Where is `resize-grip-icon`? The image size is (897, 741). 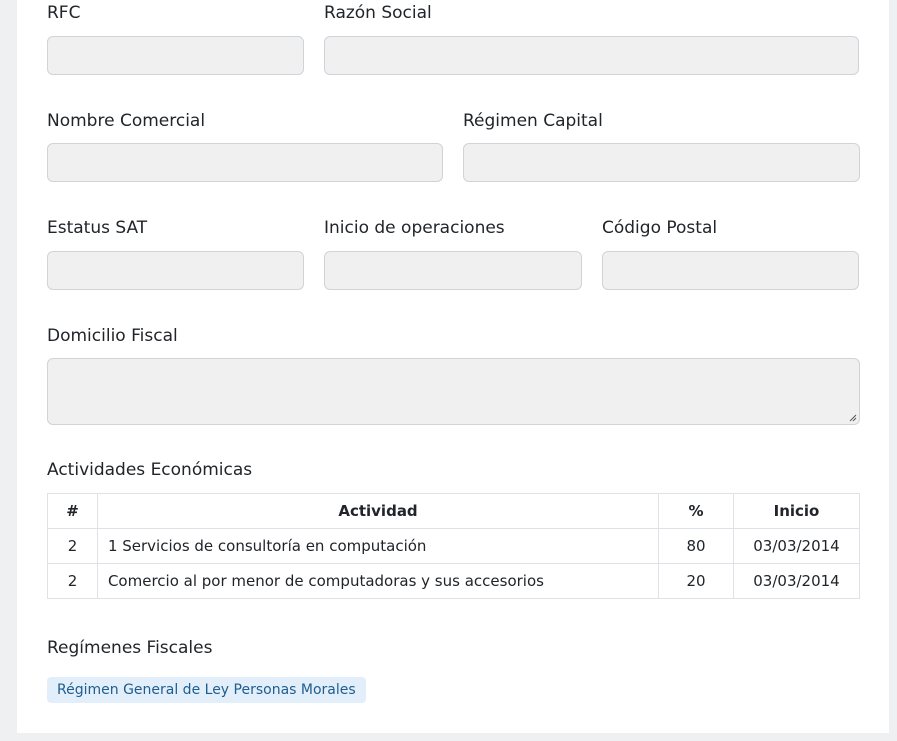 resize-grip-icon is located at coordinates (853, 418).